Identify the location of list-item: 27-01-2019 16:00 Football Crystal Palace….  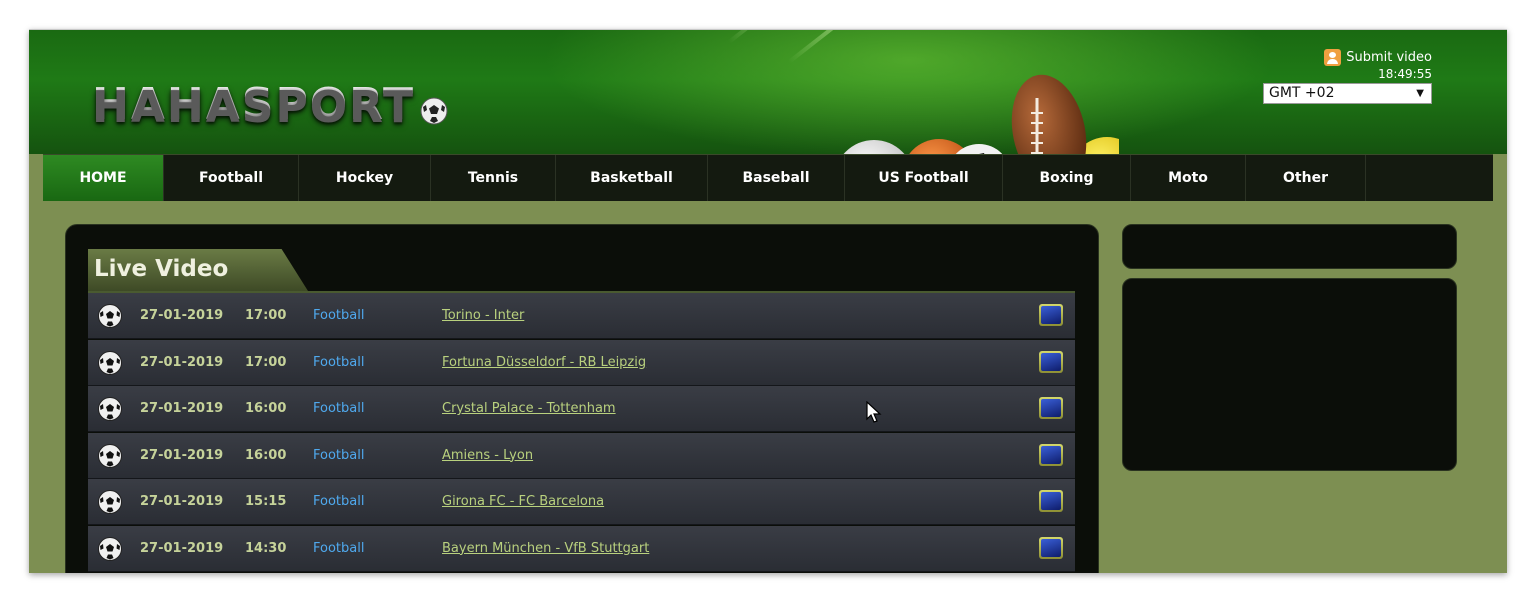
(581, 409).